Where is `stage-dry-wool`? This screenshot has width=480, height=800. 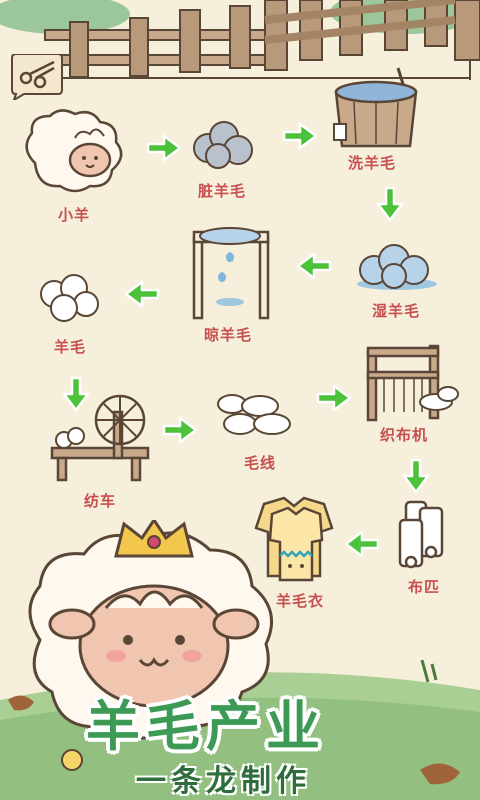 stage-dry-wool is located at coordinates (231, 270).